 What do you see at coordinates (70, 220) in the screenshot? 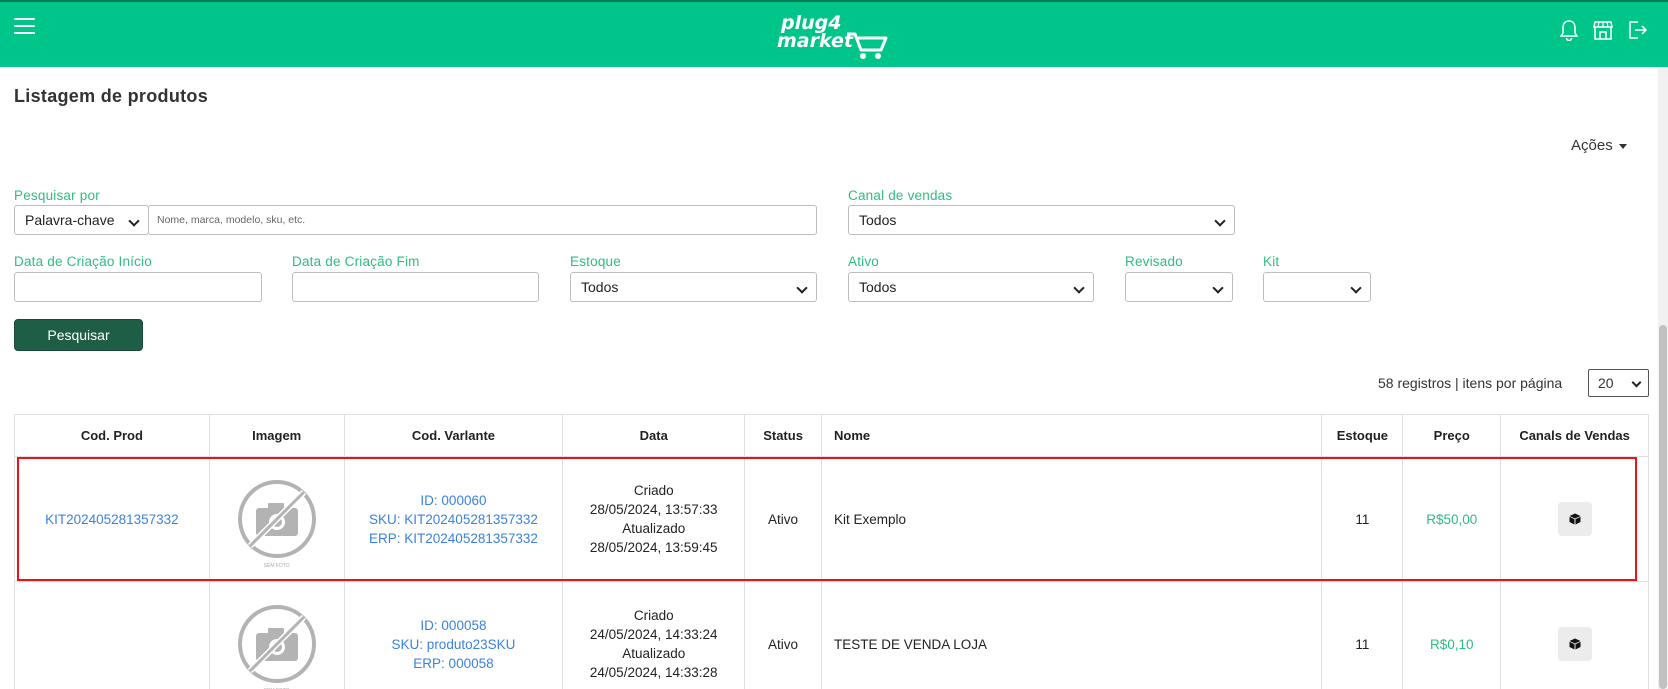
I see `search-by-value: Palavra-chave` at bounding box center [70, 220].